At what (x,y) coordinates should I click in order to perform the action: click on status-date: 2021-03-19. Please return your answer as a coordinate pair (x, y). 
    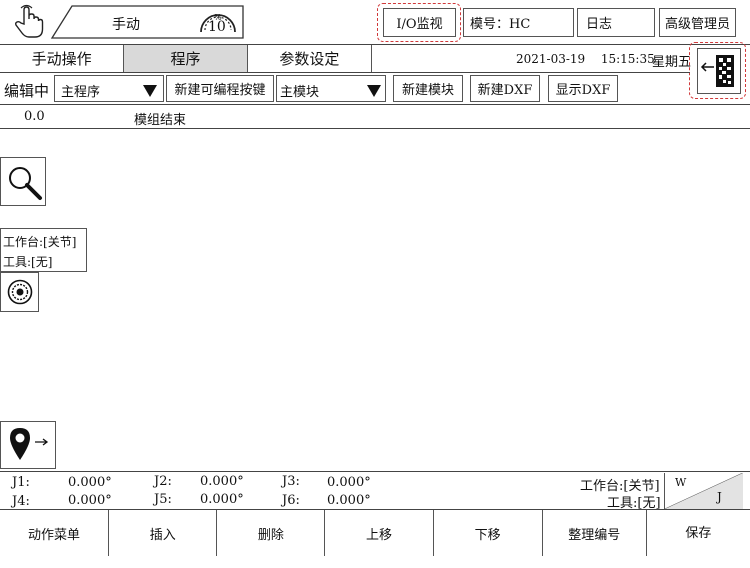
    Looking at the image, I should click on (551, 59).